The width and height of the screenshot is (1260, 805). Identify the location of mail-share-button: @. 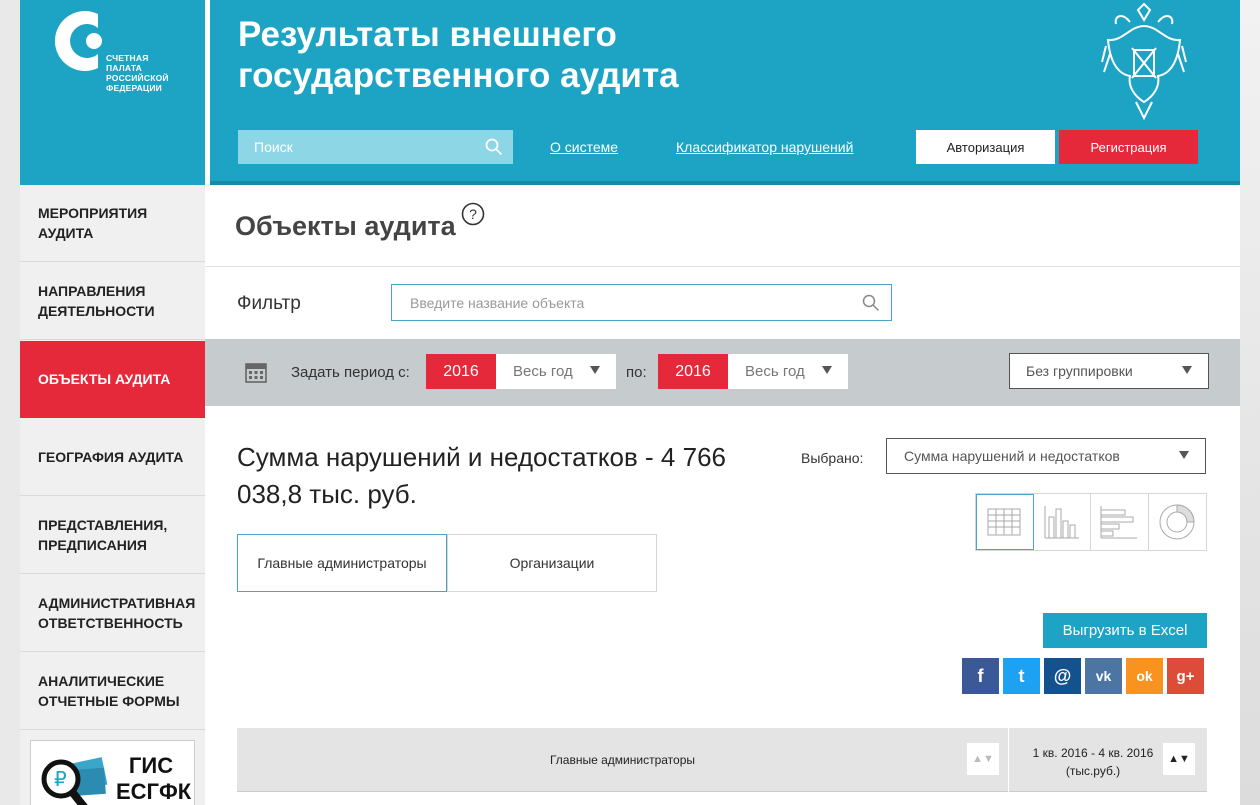
(1062, 676).